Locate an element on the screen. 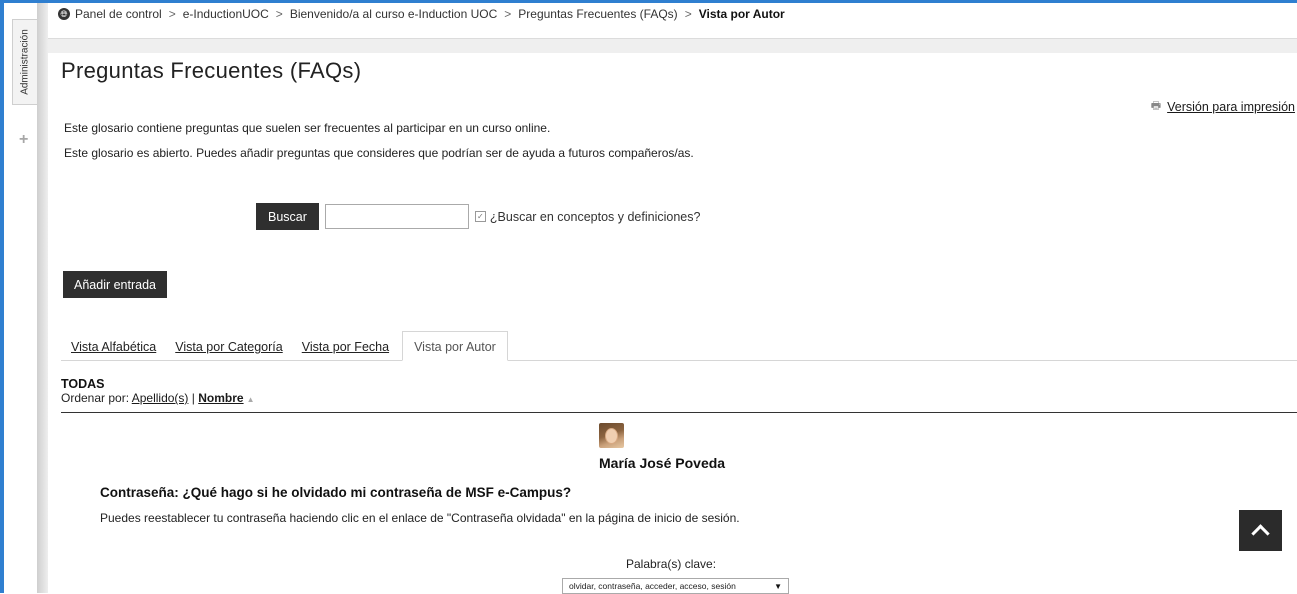  author-avatar is located at coordinates (611, 435).